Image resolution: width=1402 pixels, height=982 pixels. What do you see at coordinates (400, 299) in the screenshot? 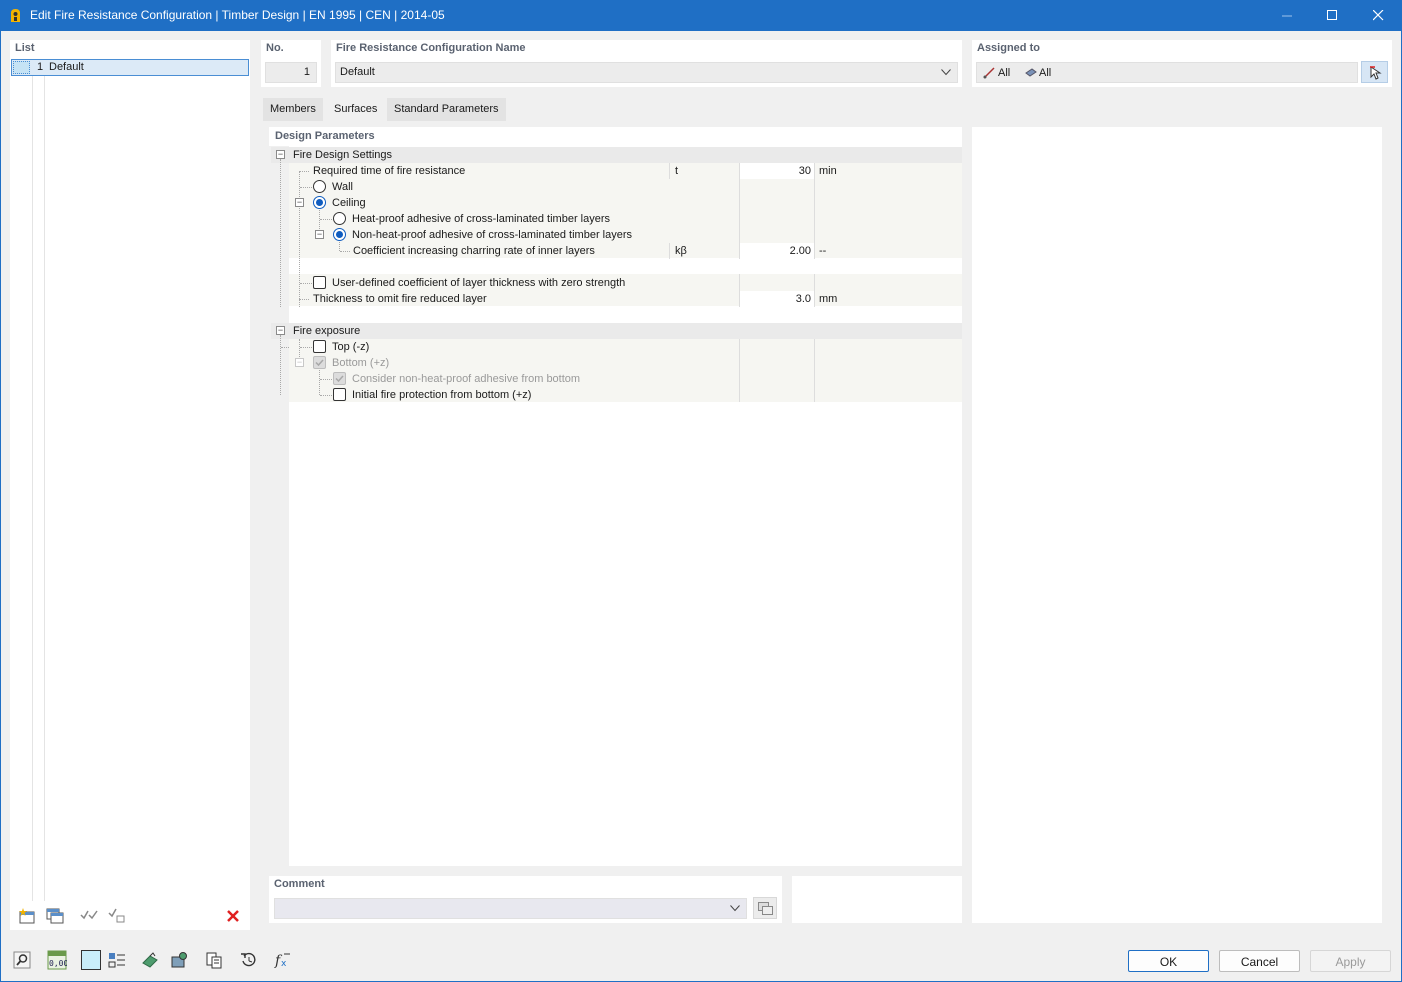
I see `thickness-label: Thickness to omit fire reduced layer` at bounding box center [400, 299].